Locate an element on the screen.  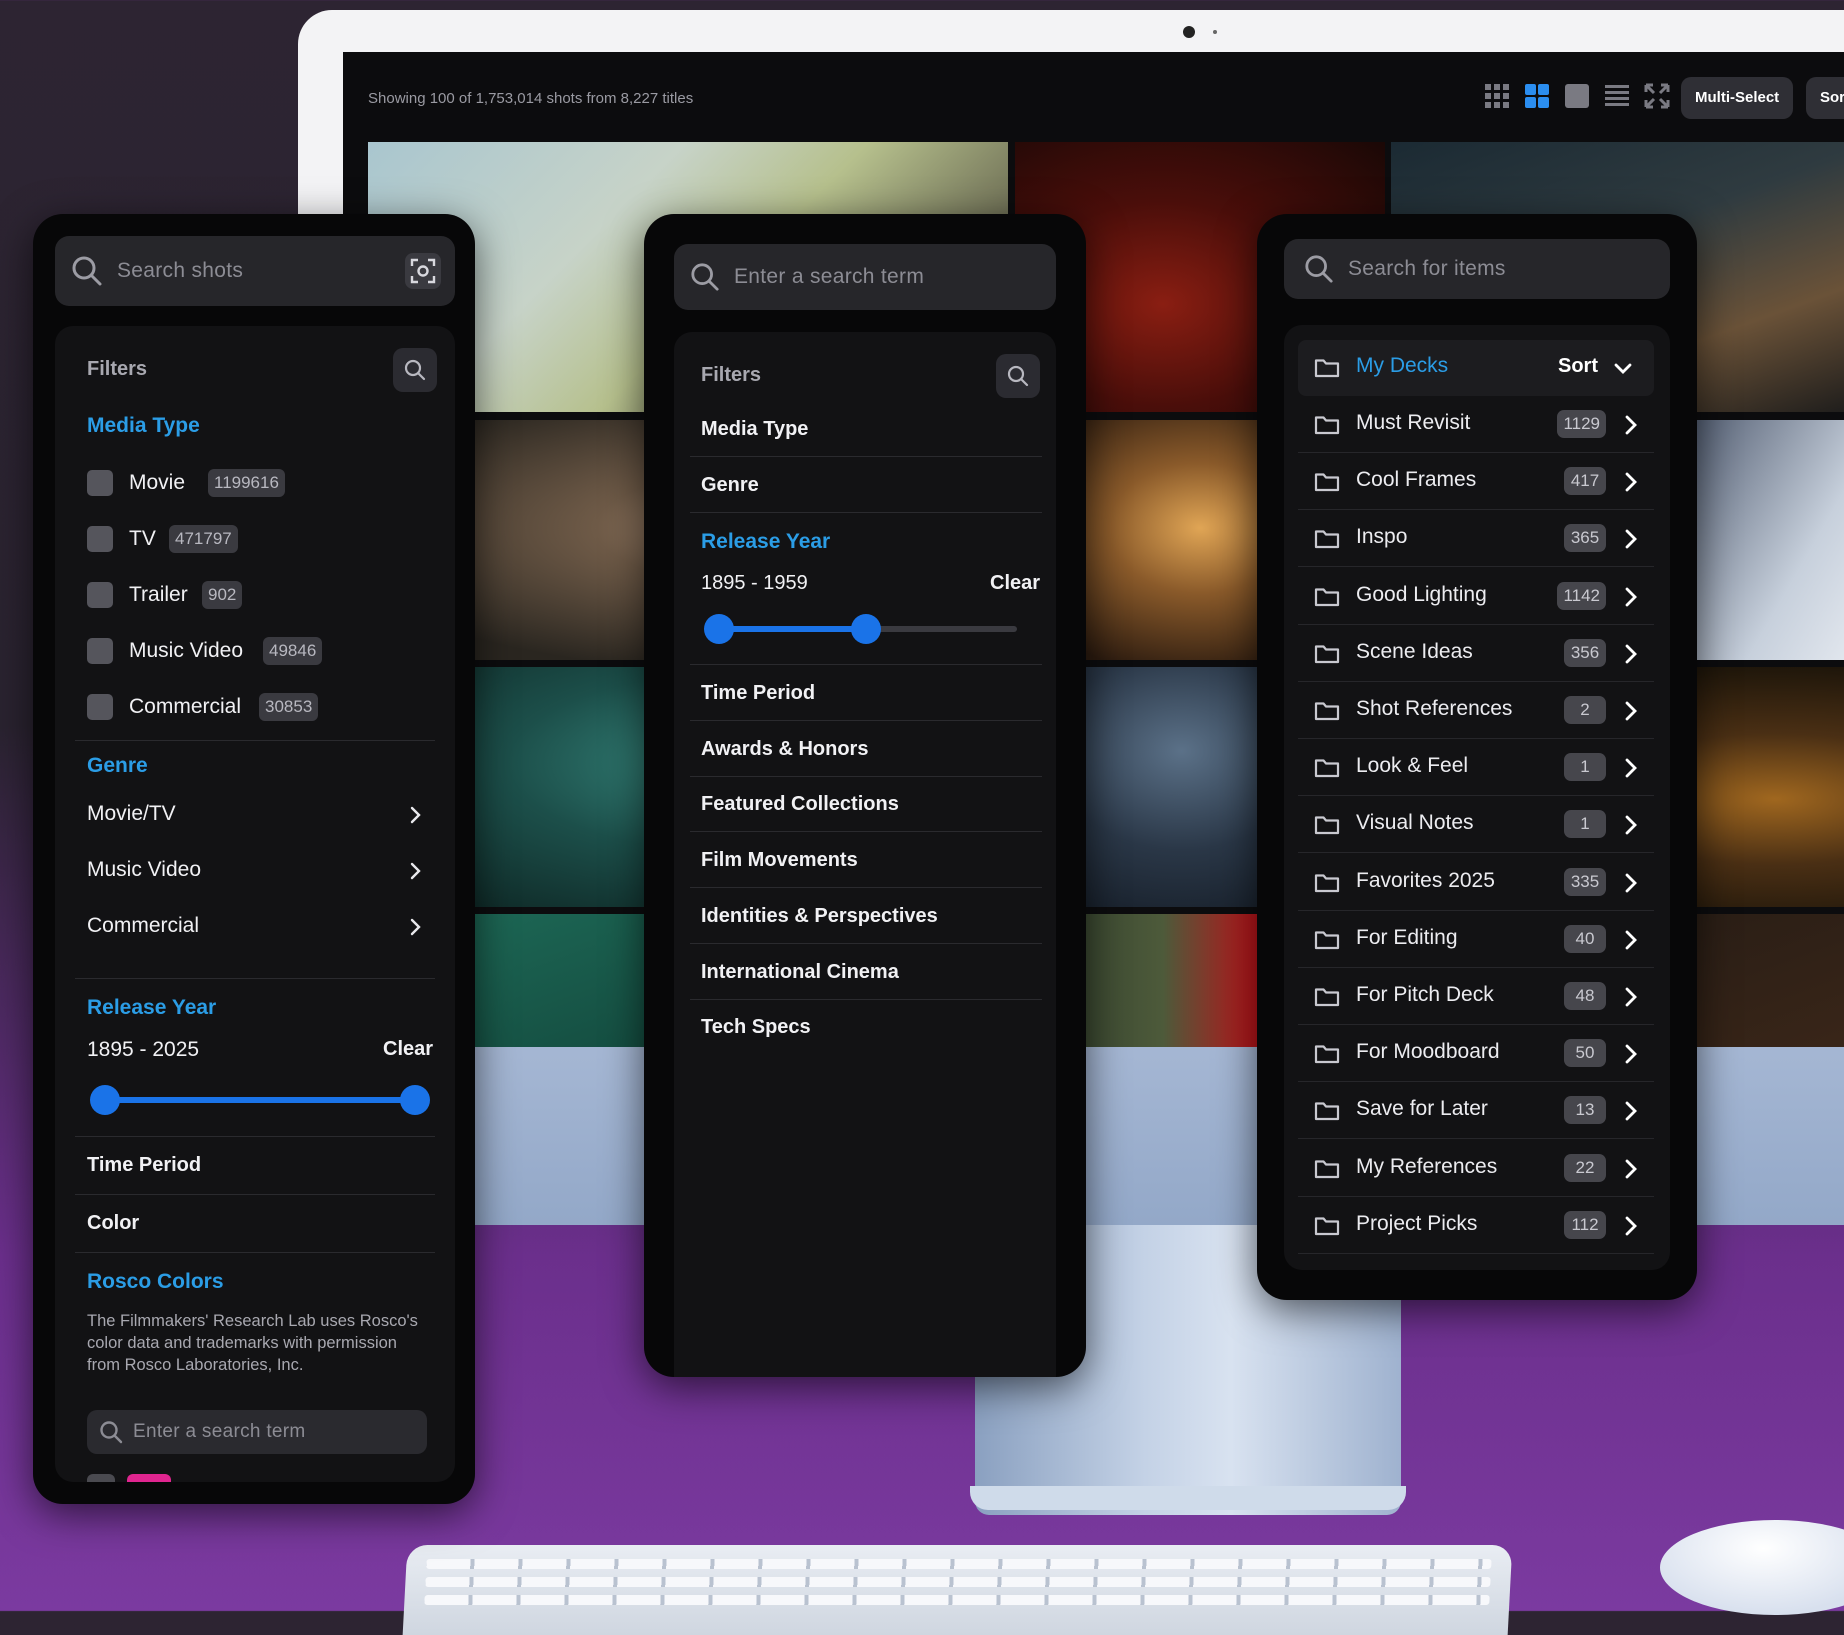
expand-icon is located at coordinates (1657, 96).